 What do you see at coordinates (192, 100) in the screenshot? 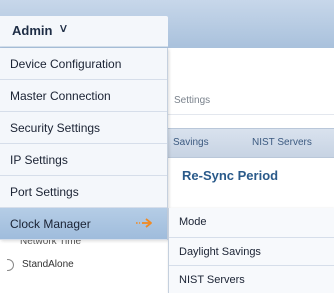
I see `breadcrumb: Settings` at bounding box center [192, 100].